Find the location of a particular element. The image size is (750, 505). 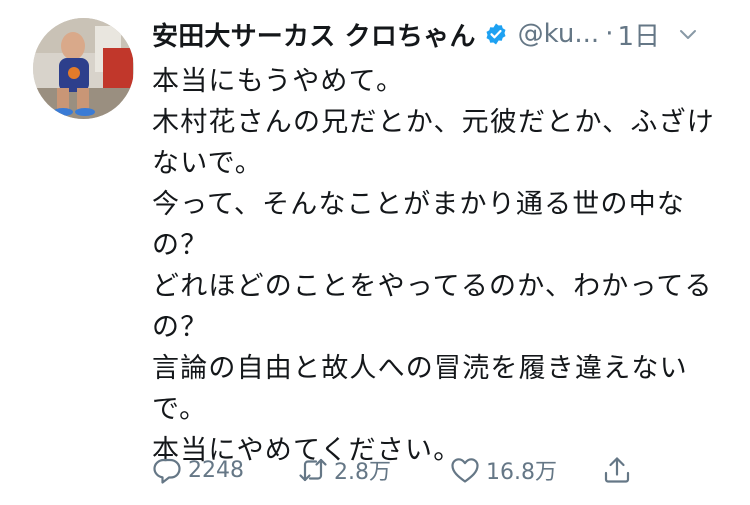

display-name: 安田大サーカス クロちゃん is located at coordinates (314, 34).